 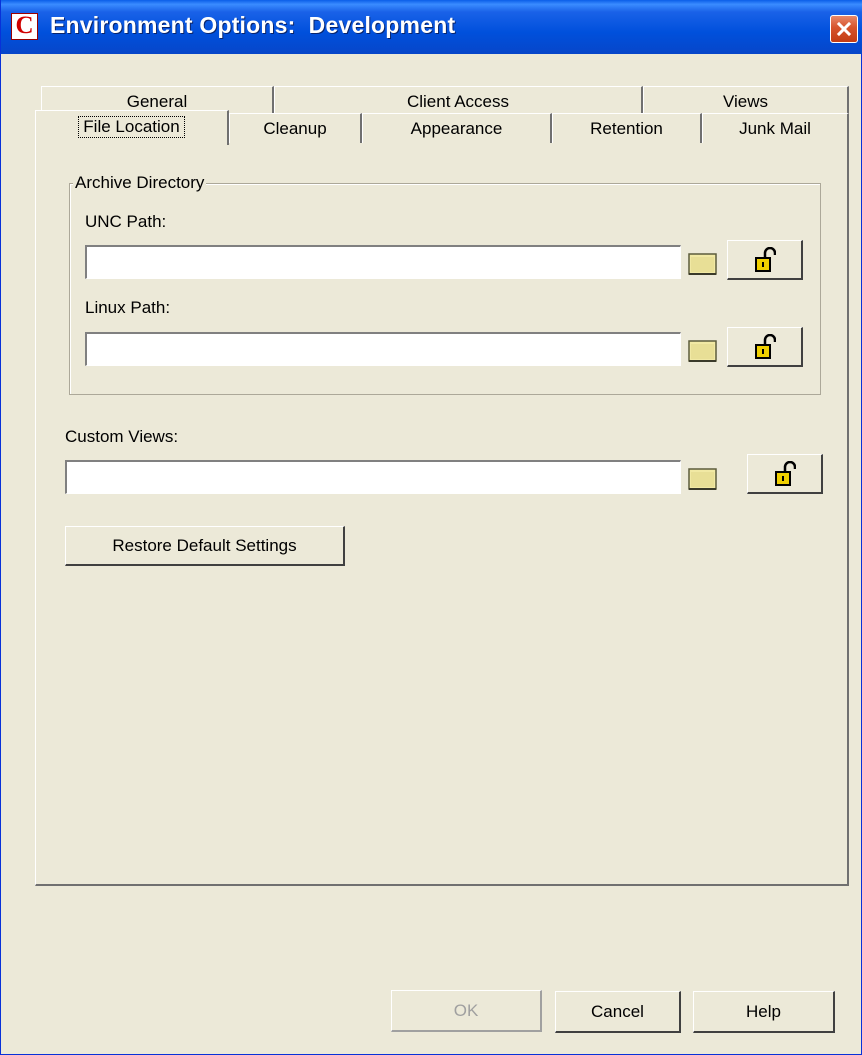 I want to click on tab-appearance: Appearance, so click(x=457, y=128).